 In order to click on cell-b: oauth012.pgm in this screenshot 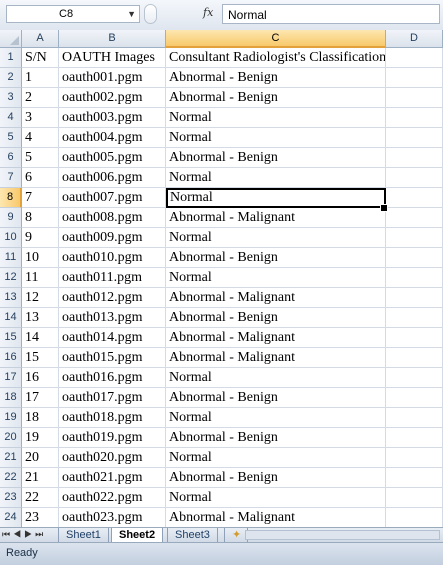, I will do `click(112, 298)`.